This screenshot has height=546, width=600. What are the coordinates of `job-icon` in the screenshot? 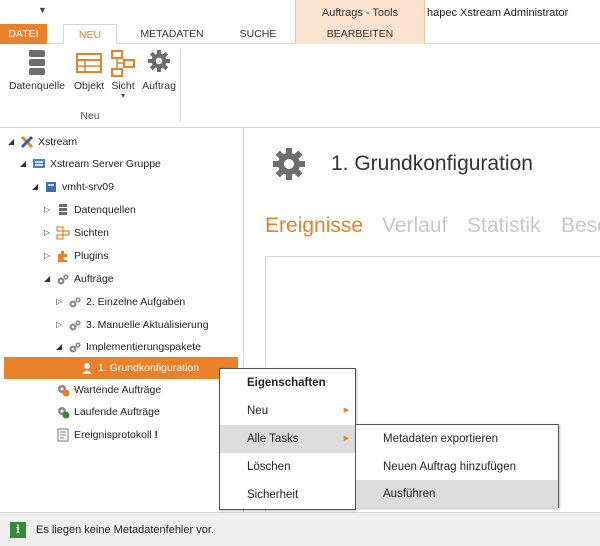 It's located at (87, 368).